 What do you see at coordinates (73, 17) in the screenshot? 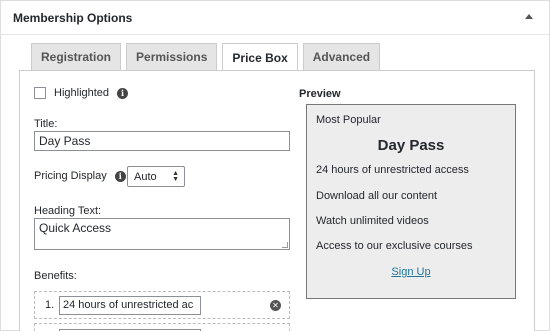
I see `panel-title: Membership Options` at bounding box center [73, 17].